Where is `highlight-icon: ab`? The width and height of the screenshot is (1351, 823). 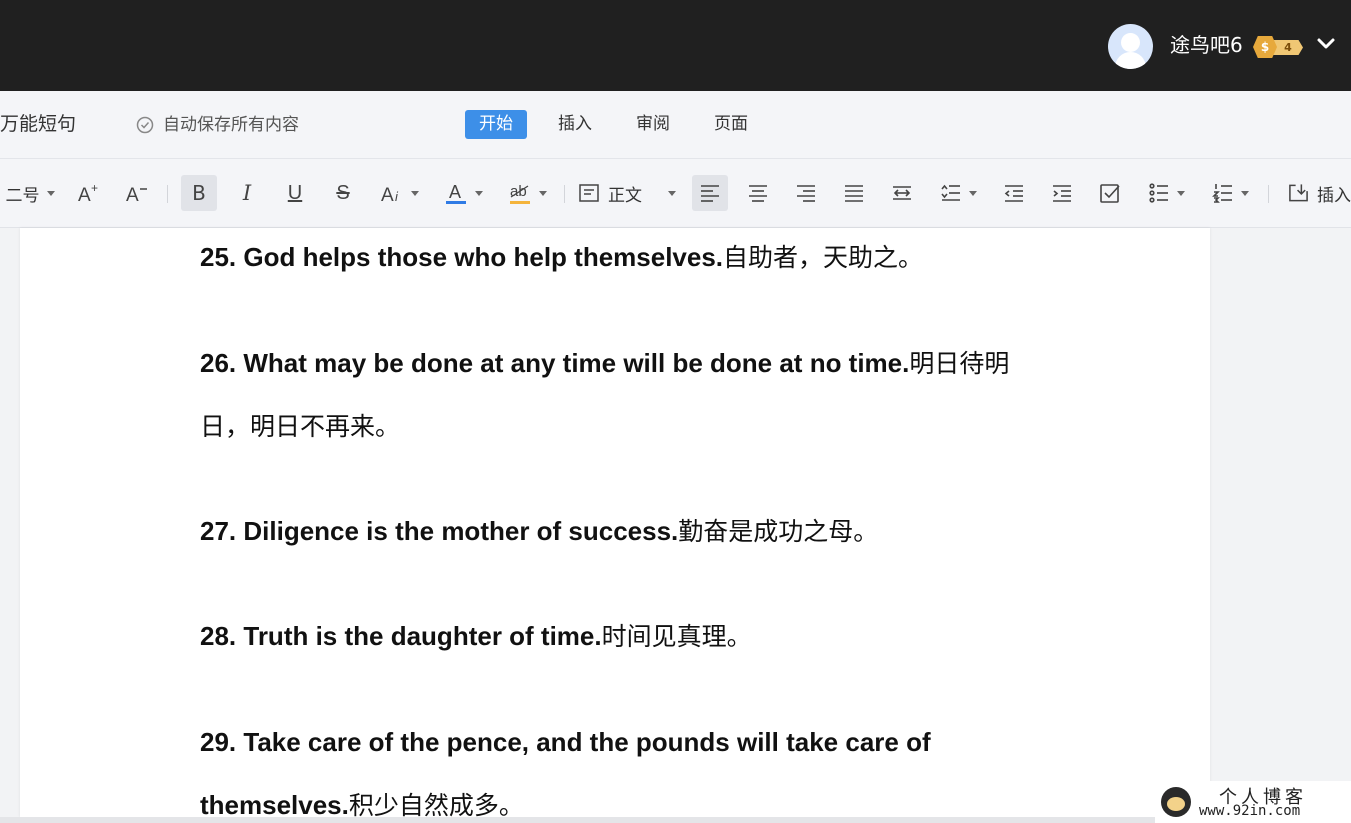
highlight-icon: ab is located at coordinates (519, 193).